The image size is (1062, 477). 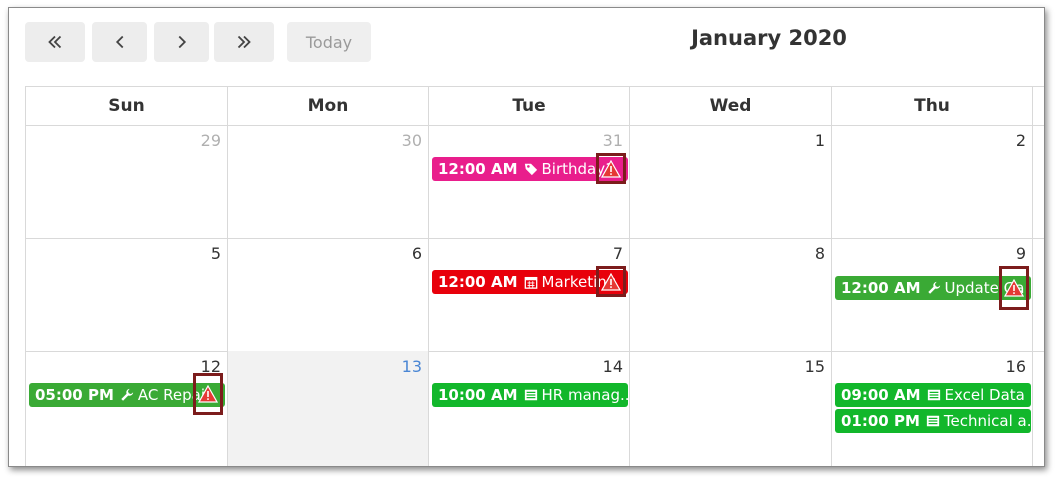 What do you see at coordinates (528, 181) in the screenshot?
I see `day-cell: 31 12:00 AM Birthday1` at bounding box center [528, 181].